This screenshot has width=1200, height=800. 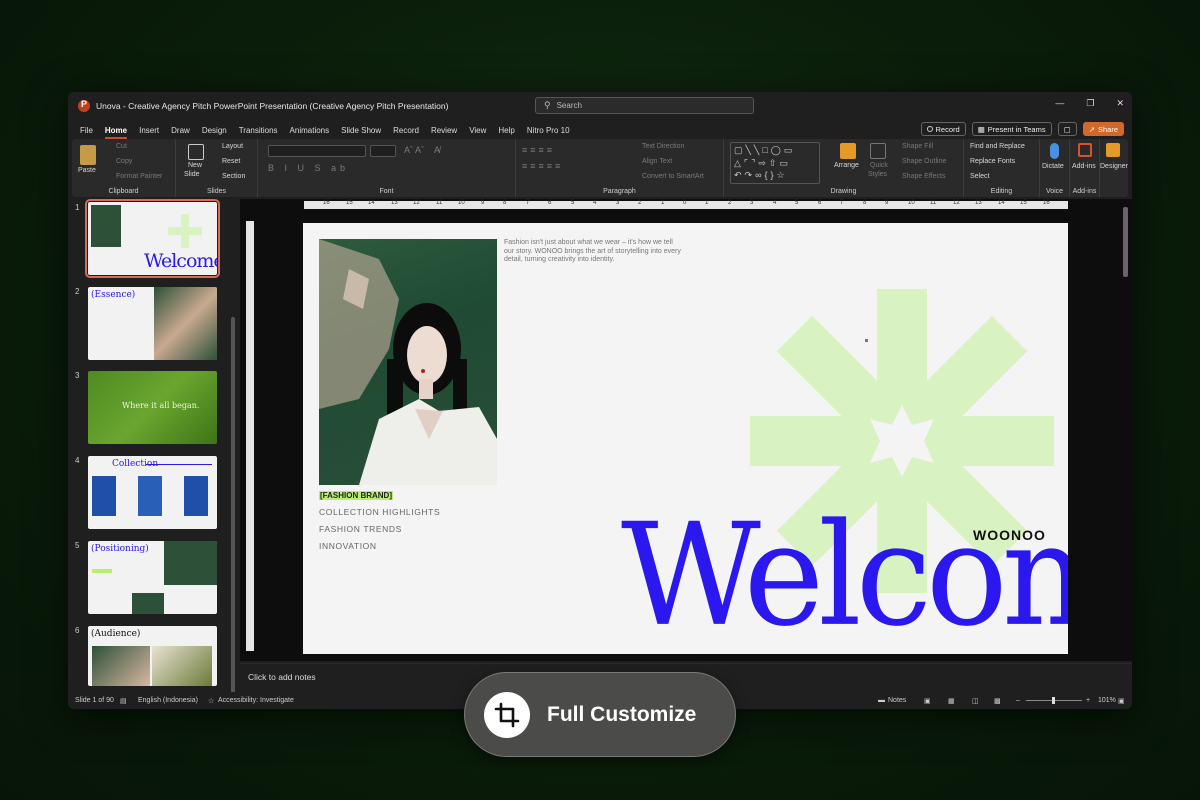 What do you see at coordinates (139, 176) in the screenshot?
I see `format-painter-button: Format Painter` at bounding box center [139, 176].